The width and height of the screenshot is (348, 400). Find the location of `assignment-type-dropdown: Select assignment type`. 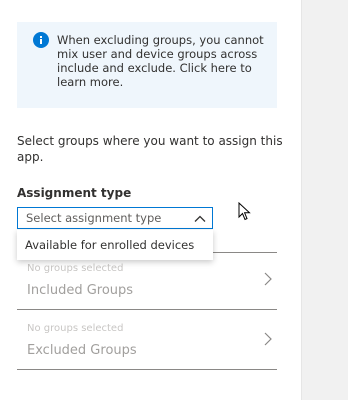

assignment-type-dropdown: Select assignment type is located at coordinates (115, 218).